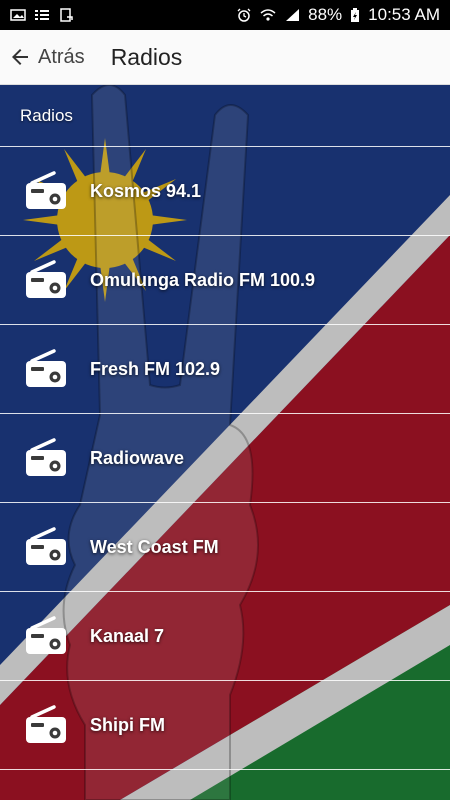  Describe the element at coordinates (66, 15) in the screenshot. I see `sync-icon` at that location.